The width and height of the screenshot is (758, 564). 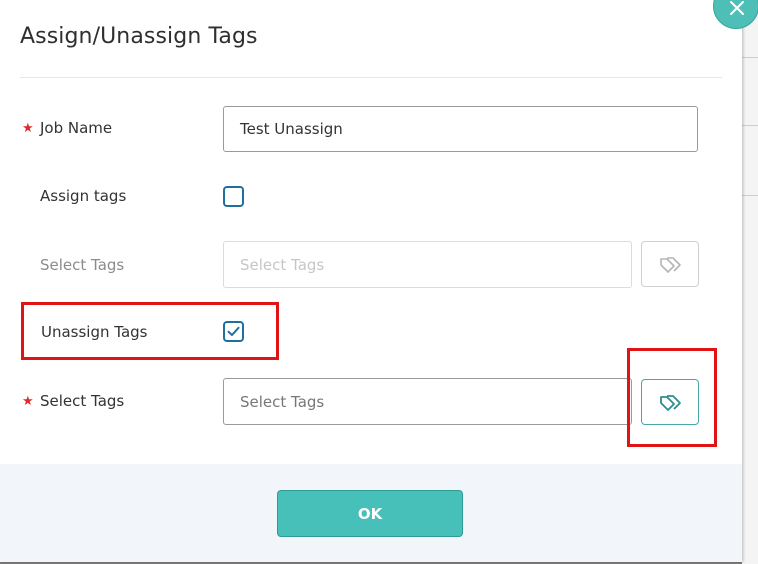 What do you see at coordinates (291, 129) in the screenshot?
I see `job-name-value: Test Unassign` at bounding box center [291, 129].